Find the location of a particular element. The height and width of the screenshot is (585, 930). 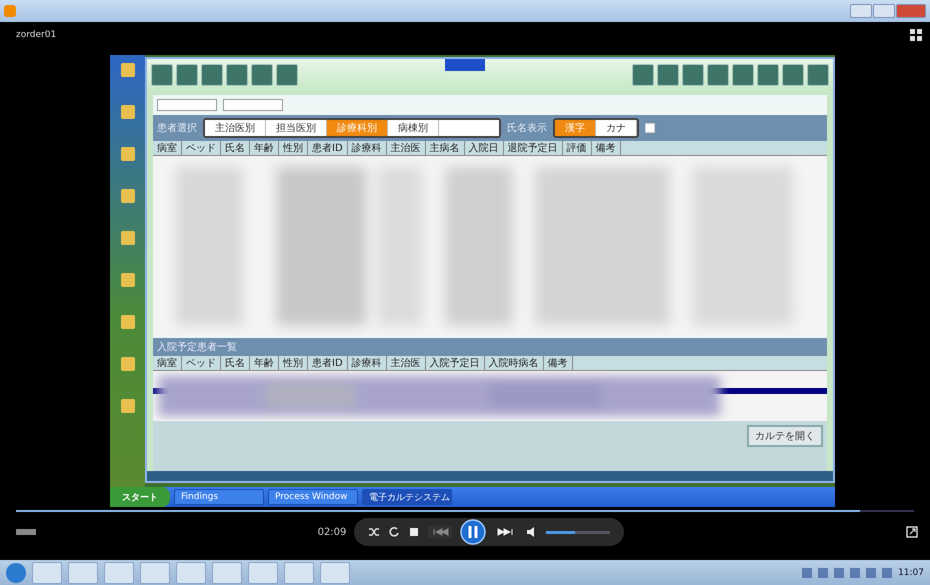

shuffle-icon is located at coordinates (374, 532).